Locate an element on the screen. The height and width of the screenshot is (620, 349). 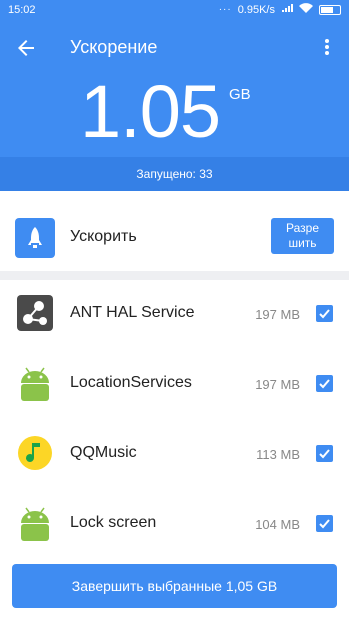
app-name: QQMusic is located at coordinates (103, 452).